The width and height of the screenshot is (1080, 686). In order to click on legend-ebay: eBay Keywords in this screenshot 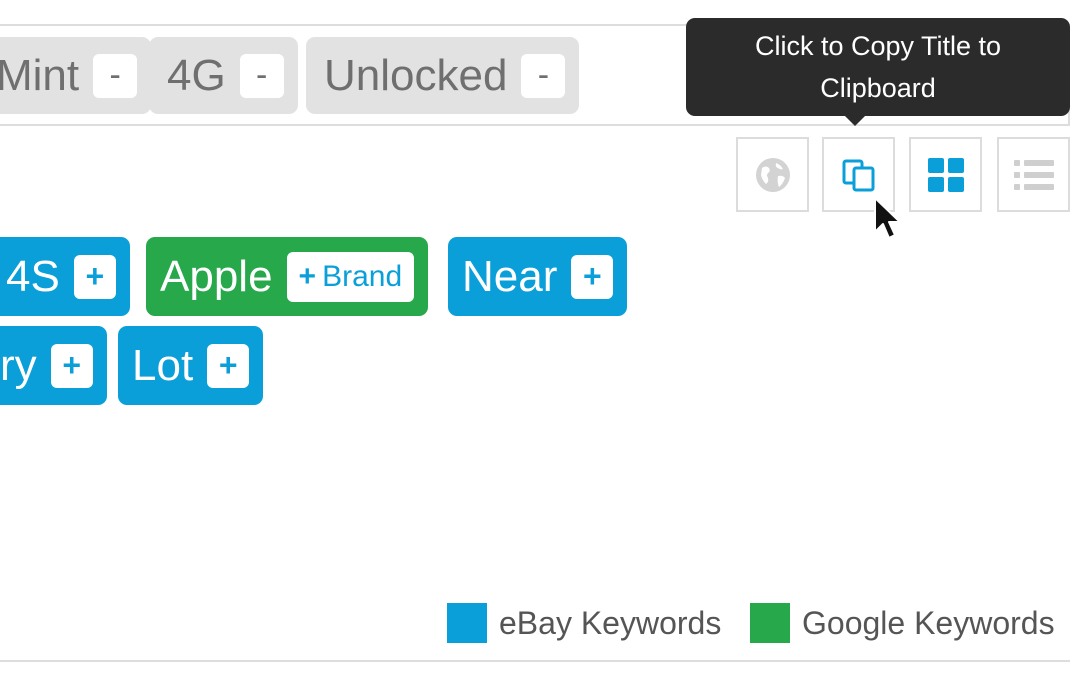, I will do `click(584, 623)`.